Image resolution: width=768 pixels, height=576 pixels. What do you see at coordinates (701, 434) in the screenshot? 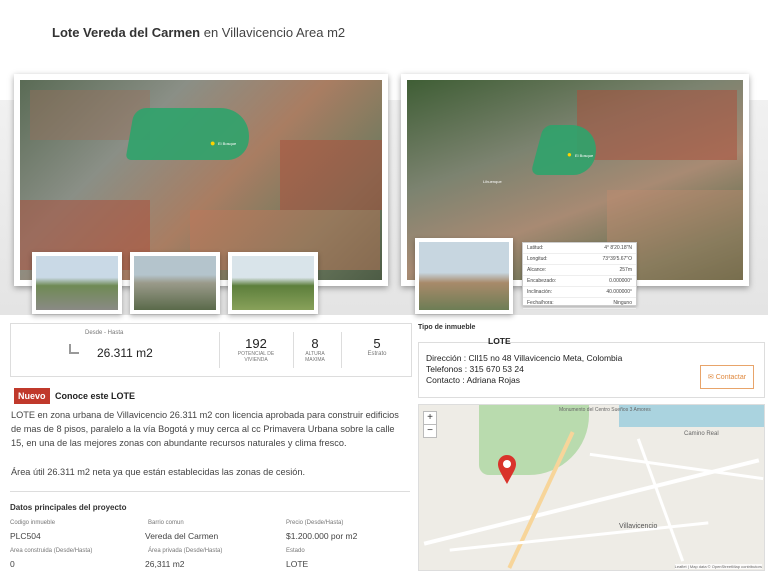
I see `map-label-road: Camino Real` at bounding box center [701, 434].